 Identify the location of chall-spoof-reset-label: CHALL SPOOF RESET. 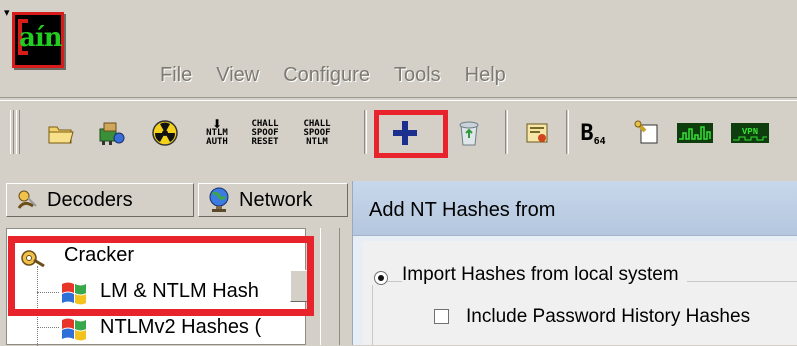
(265, 132).